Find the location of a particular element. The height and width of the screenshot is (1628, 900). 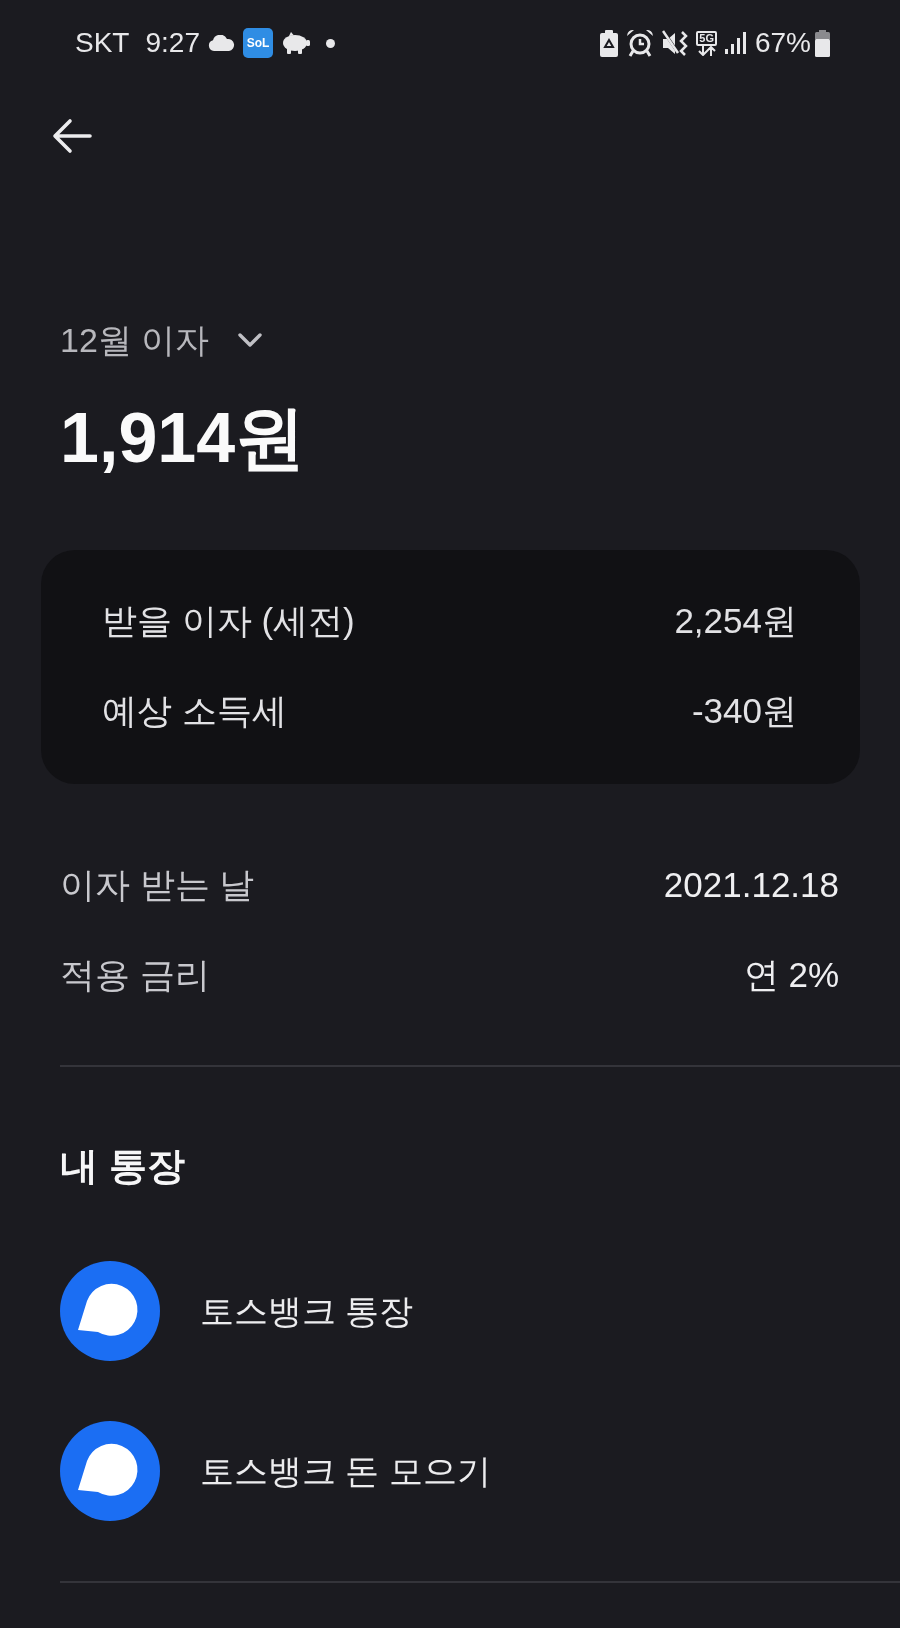

detail-value: 연 2% is located at coordinates (791, 975).